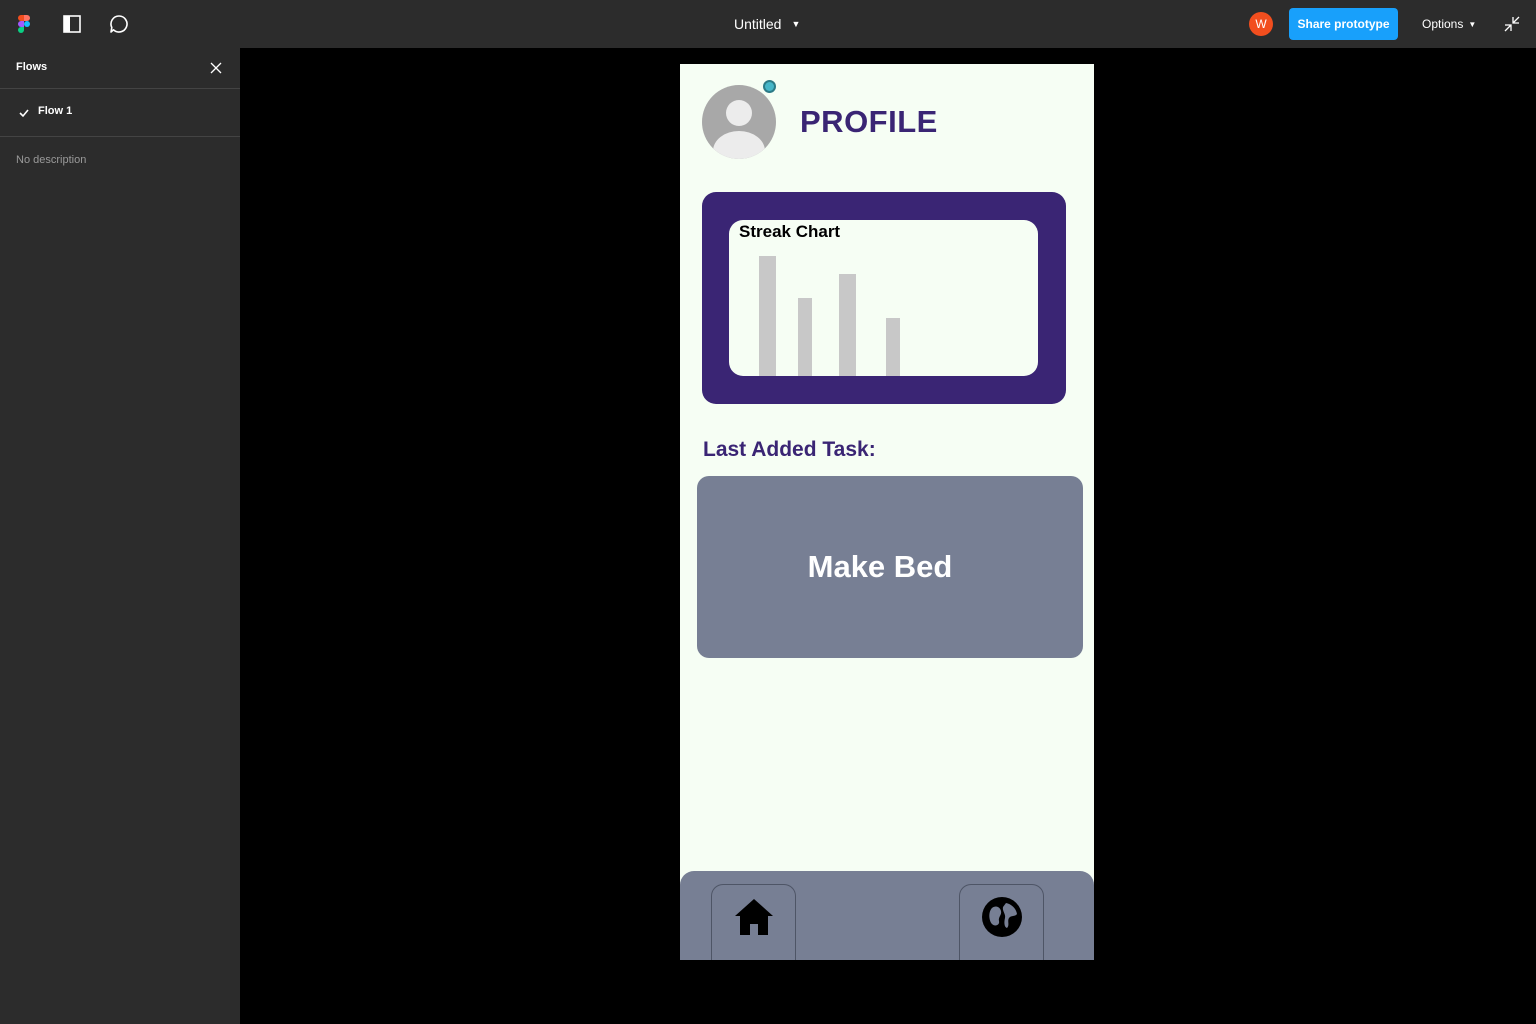 Image resolution: width=1536 pixels, height=1024 pixels. What do you see at coordinates (1261, 24) in the screenshot?
I see `user-avatar: W` at bounding box center [1261, 24].